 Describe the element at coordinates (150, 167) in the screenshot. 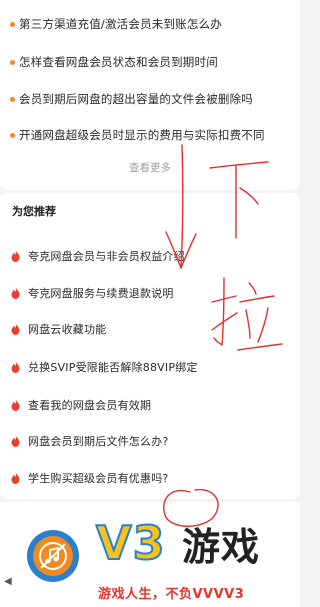

I see `see-more-link: 查看更多` at that location.